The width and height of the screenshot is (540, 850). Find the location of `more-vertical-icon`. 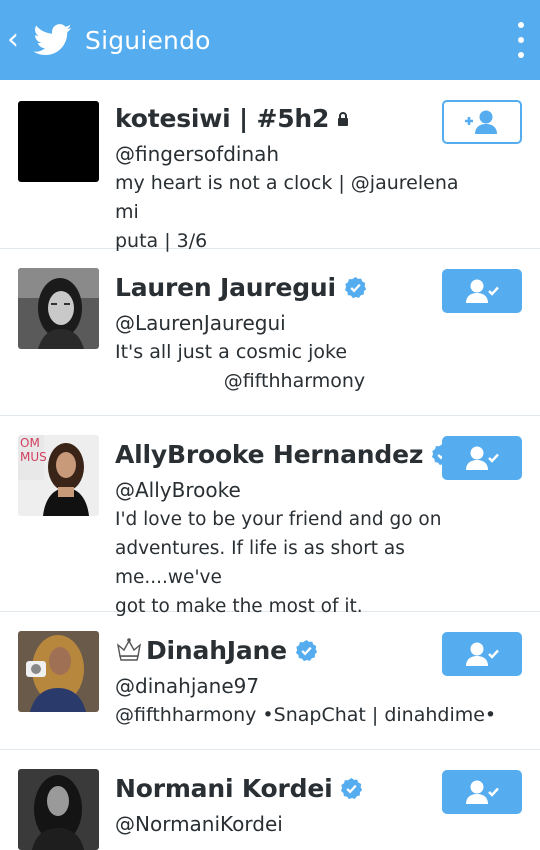

more-vertical-icon is located at coordinates (521, 40).